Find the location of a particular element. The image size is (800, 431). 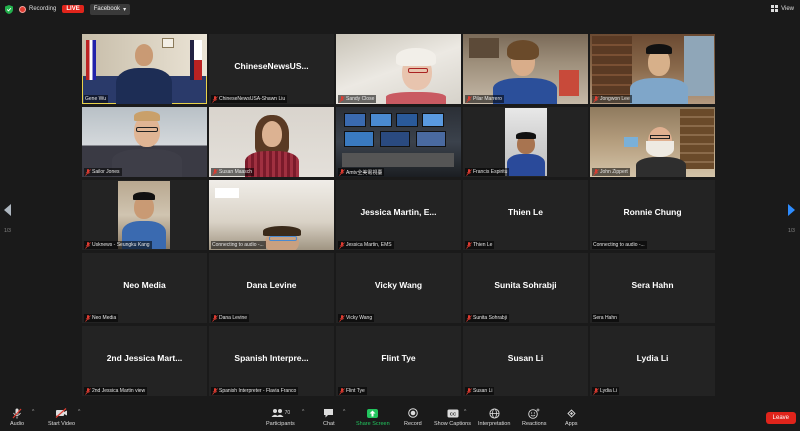

participant-tile: Susan Li Susan Li is located at coordinates (525, 361).